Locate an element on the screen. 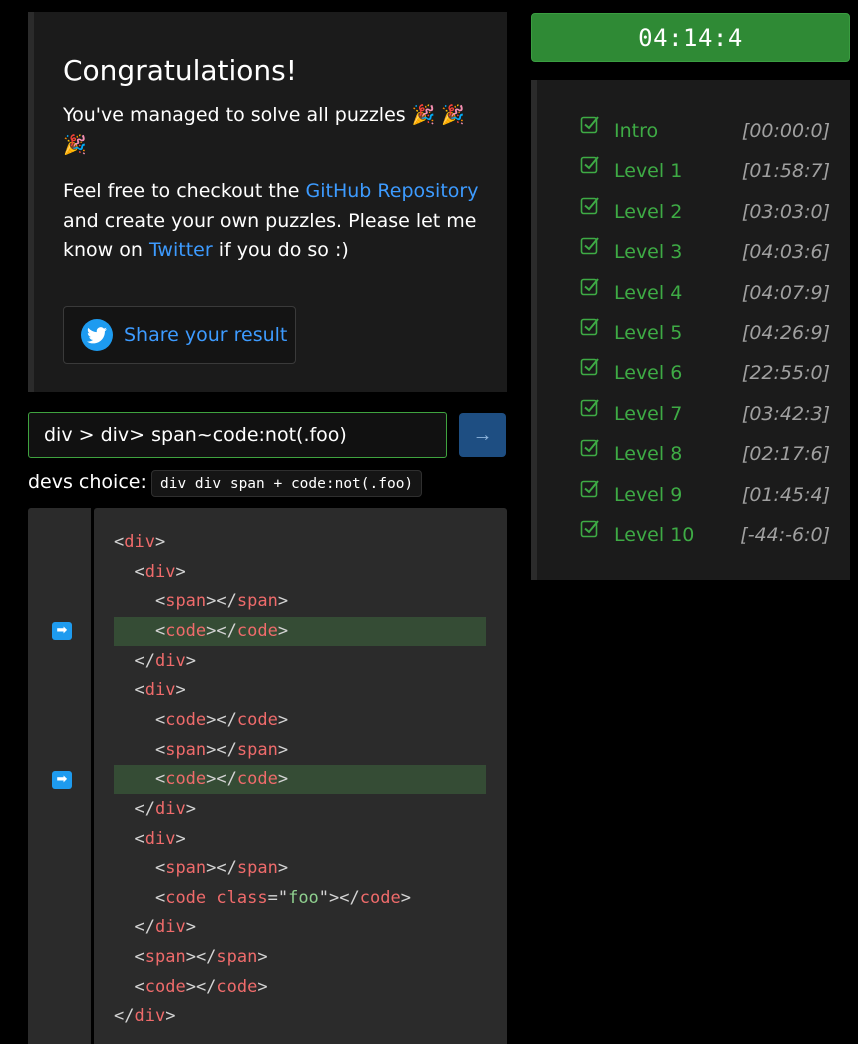 Image resolution: width=858 pixels, height=1044 pixels. level-time: [22:55:0] is located at coordinates (785, 373).